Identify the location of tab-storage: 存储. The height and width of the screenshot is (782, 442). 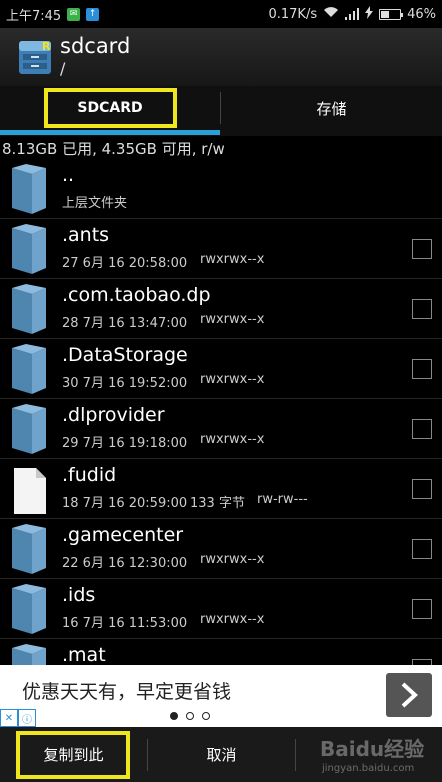
(331, 108).